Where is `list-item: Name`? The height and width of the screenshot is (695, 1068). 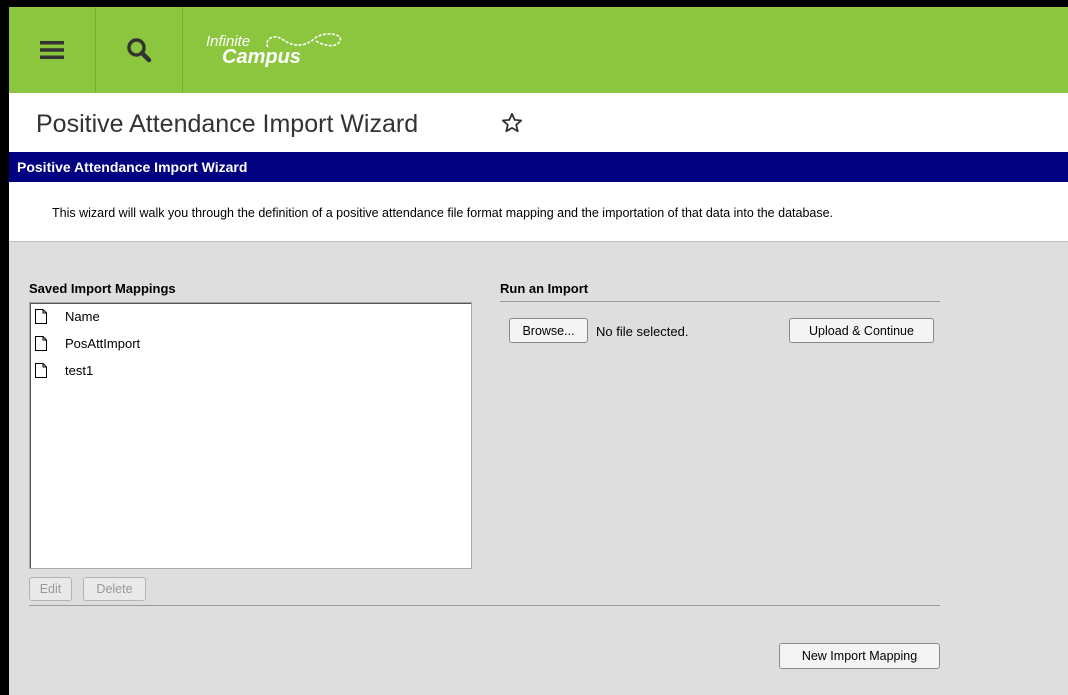
list-item: Name is located at coordinates (67, 316).